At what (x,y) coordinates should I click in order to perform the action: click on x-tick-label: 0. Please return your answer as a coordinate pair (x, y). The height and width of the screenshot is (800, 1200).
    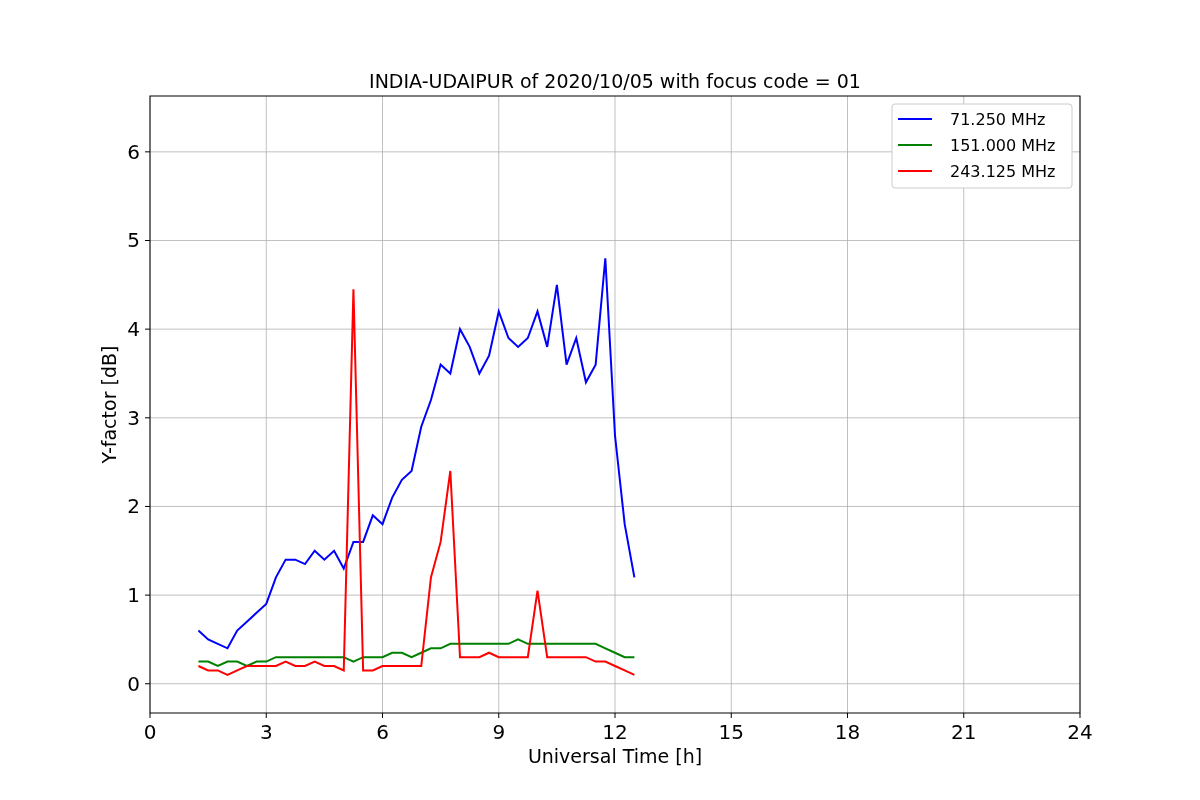
    Looking at the image, I should click on (150, 732).